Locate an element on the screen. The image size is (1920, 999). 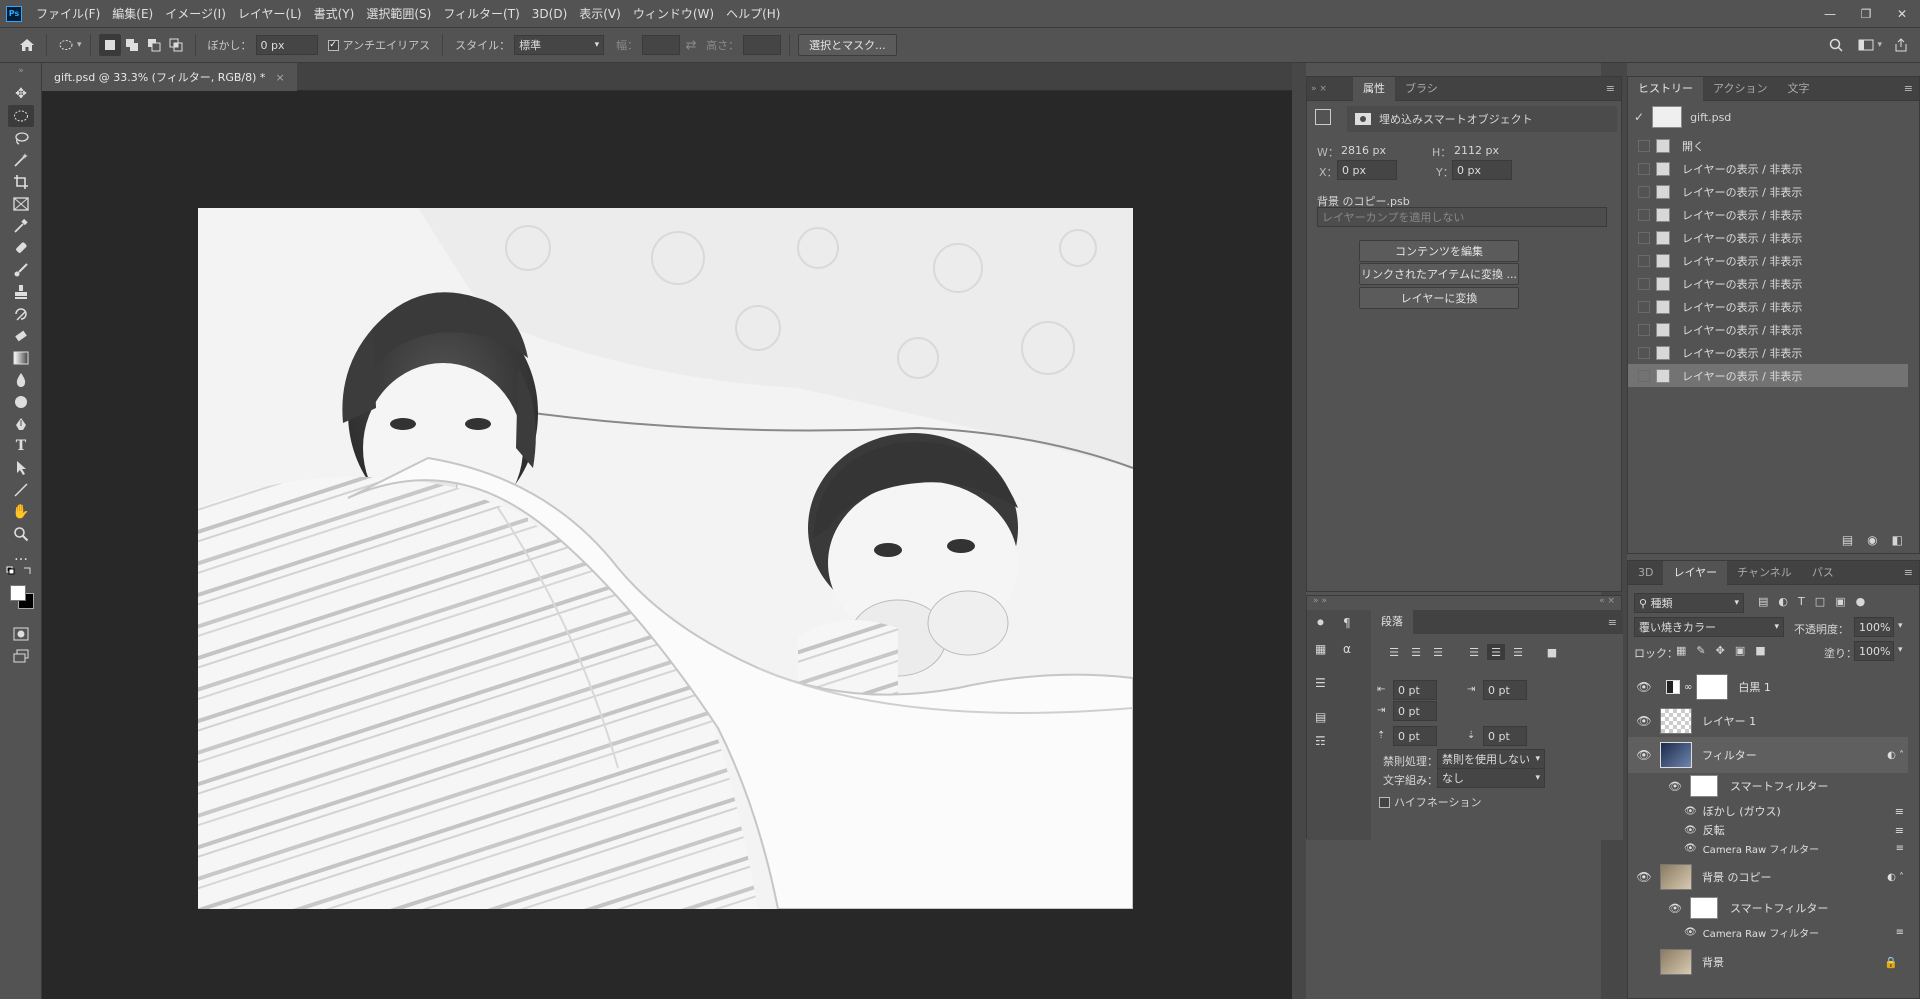
layer-row: 👁 背景 🔒 is located at coordinates (1768, 962).